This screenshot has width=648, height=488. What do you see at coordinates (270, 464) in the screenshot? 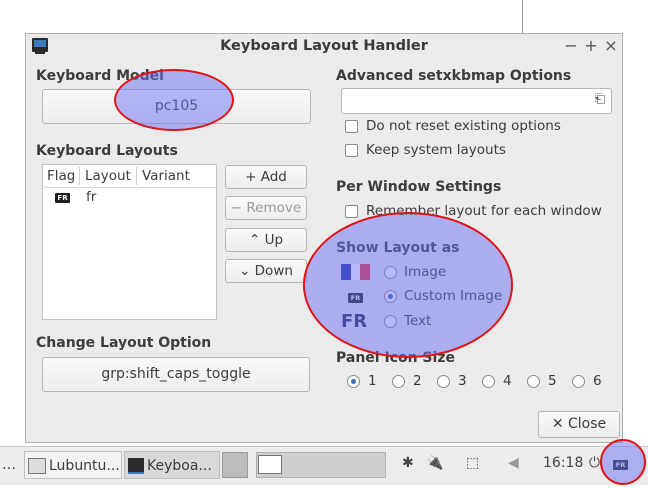
I see `window-icon` at bounding box center [270, 464].